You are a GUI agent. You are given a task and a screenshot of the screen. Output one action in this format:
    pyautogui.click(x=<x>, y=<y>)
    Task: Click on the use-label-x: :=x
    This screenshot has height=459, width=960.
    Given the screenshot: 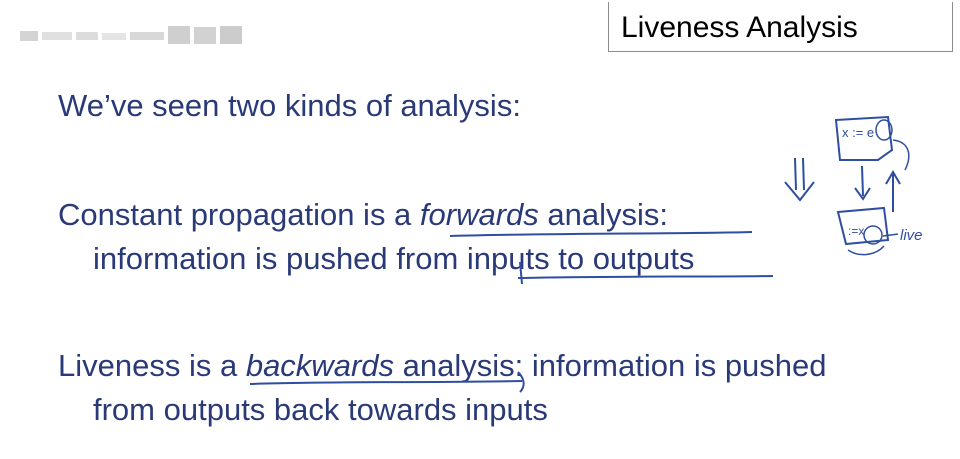 What is the action you would take?
    pyautogui.click(x=856, y=231)
    